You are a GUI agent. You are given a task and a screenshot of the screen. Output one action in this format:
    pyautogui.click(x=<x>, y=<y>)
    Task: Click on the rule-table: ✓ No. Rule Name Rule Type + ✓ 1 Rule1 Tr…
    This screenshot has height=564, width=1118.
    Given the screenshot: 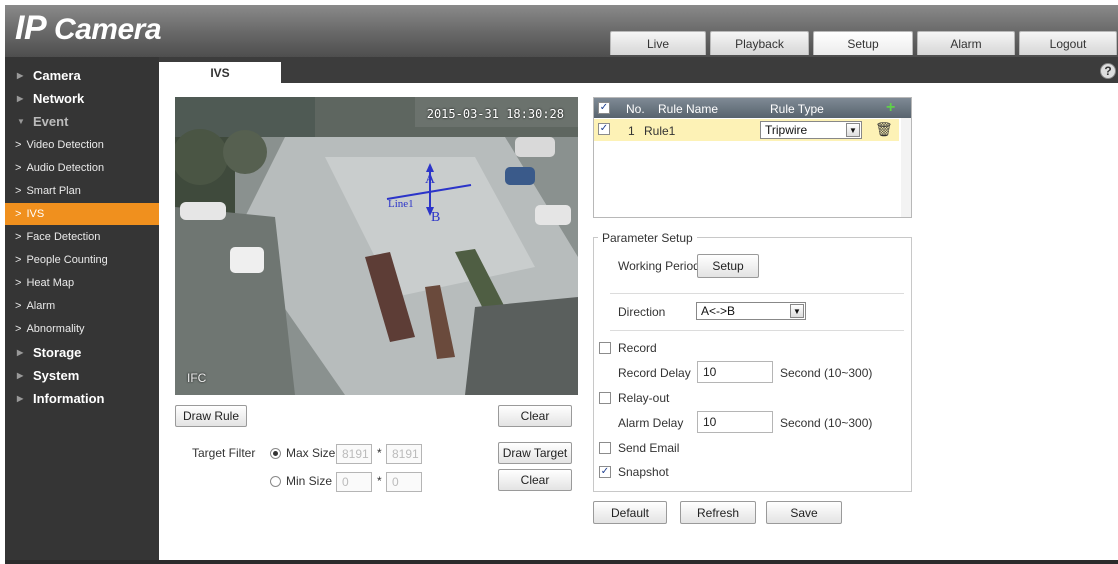 What is the action you would take?
    pyautogui.click(x=752, y=157)
    